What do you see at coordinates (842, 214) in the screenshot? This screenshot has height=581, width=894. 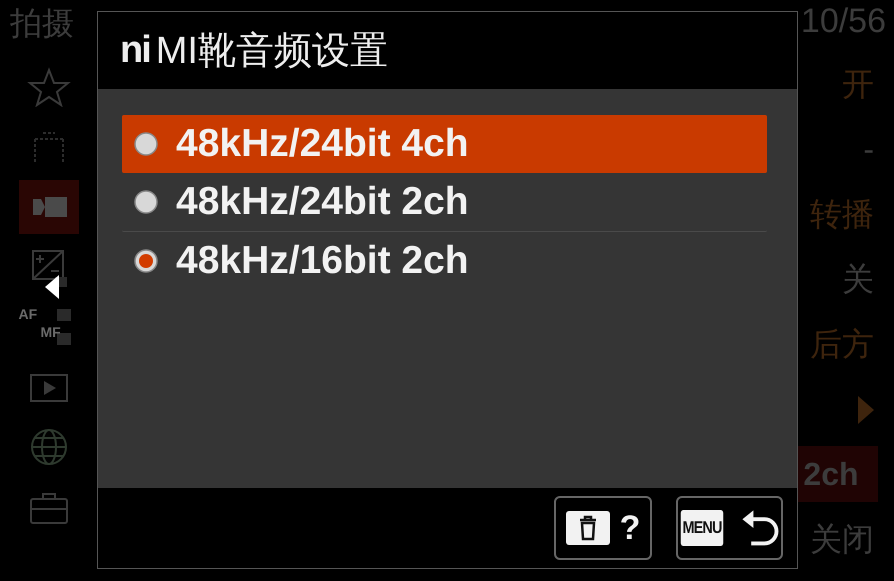 I see `setting-value: 转播` at bounding box center [842, 214].